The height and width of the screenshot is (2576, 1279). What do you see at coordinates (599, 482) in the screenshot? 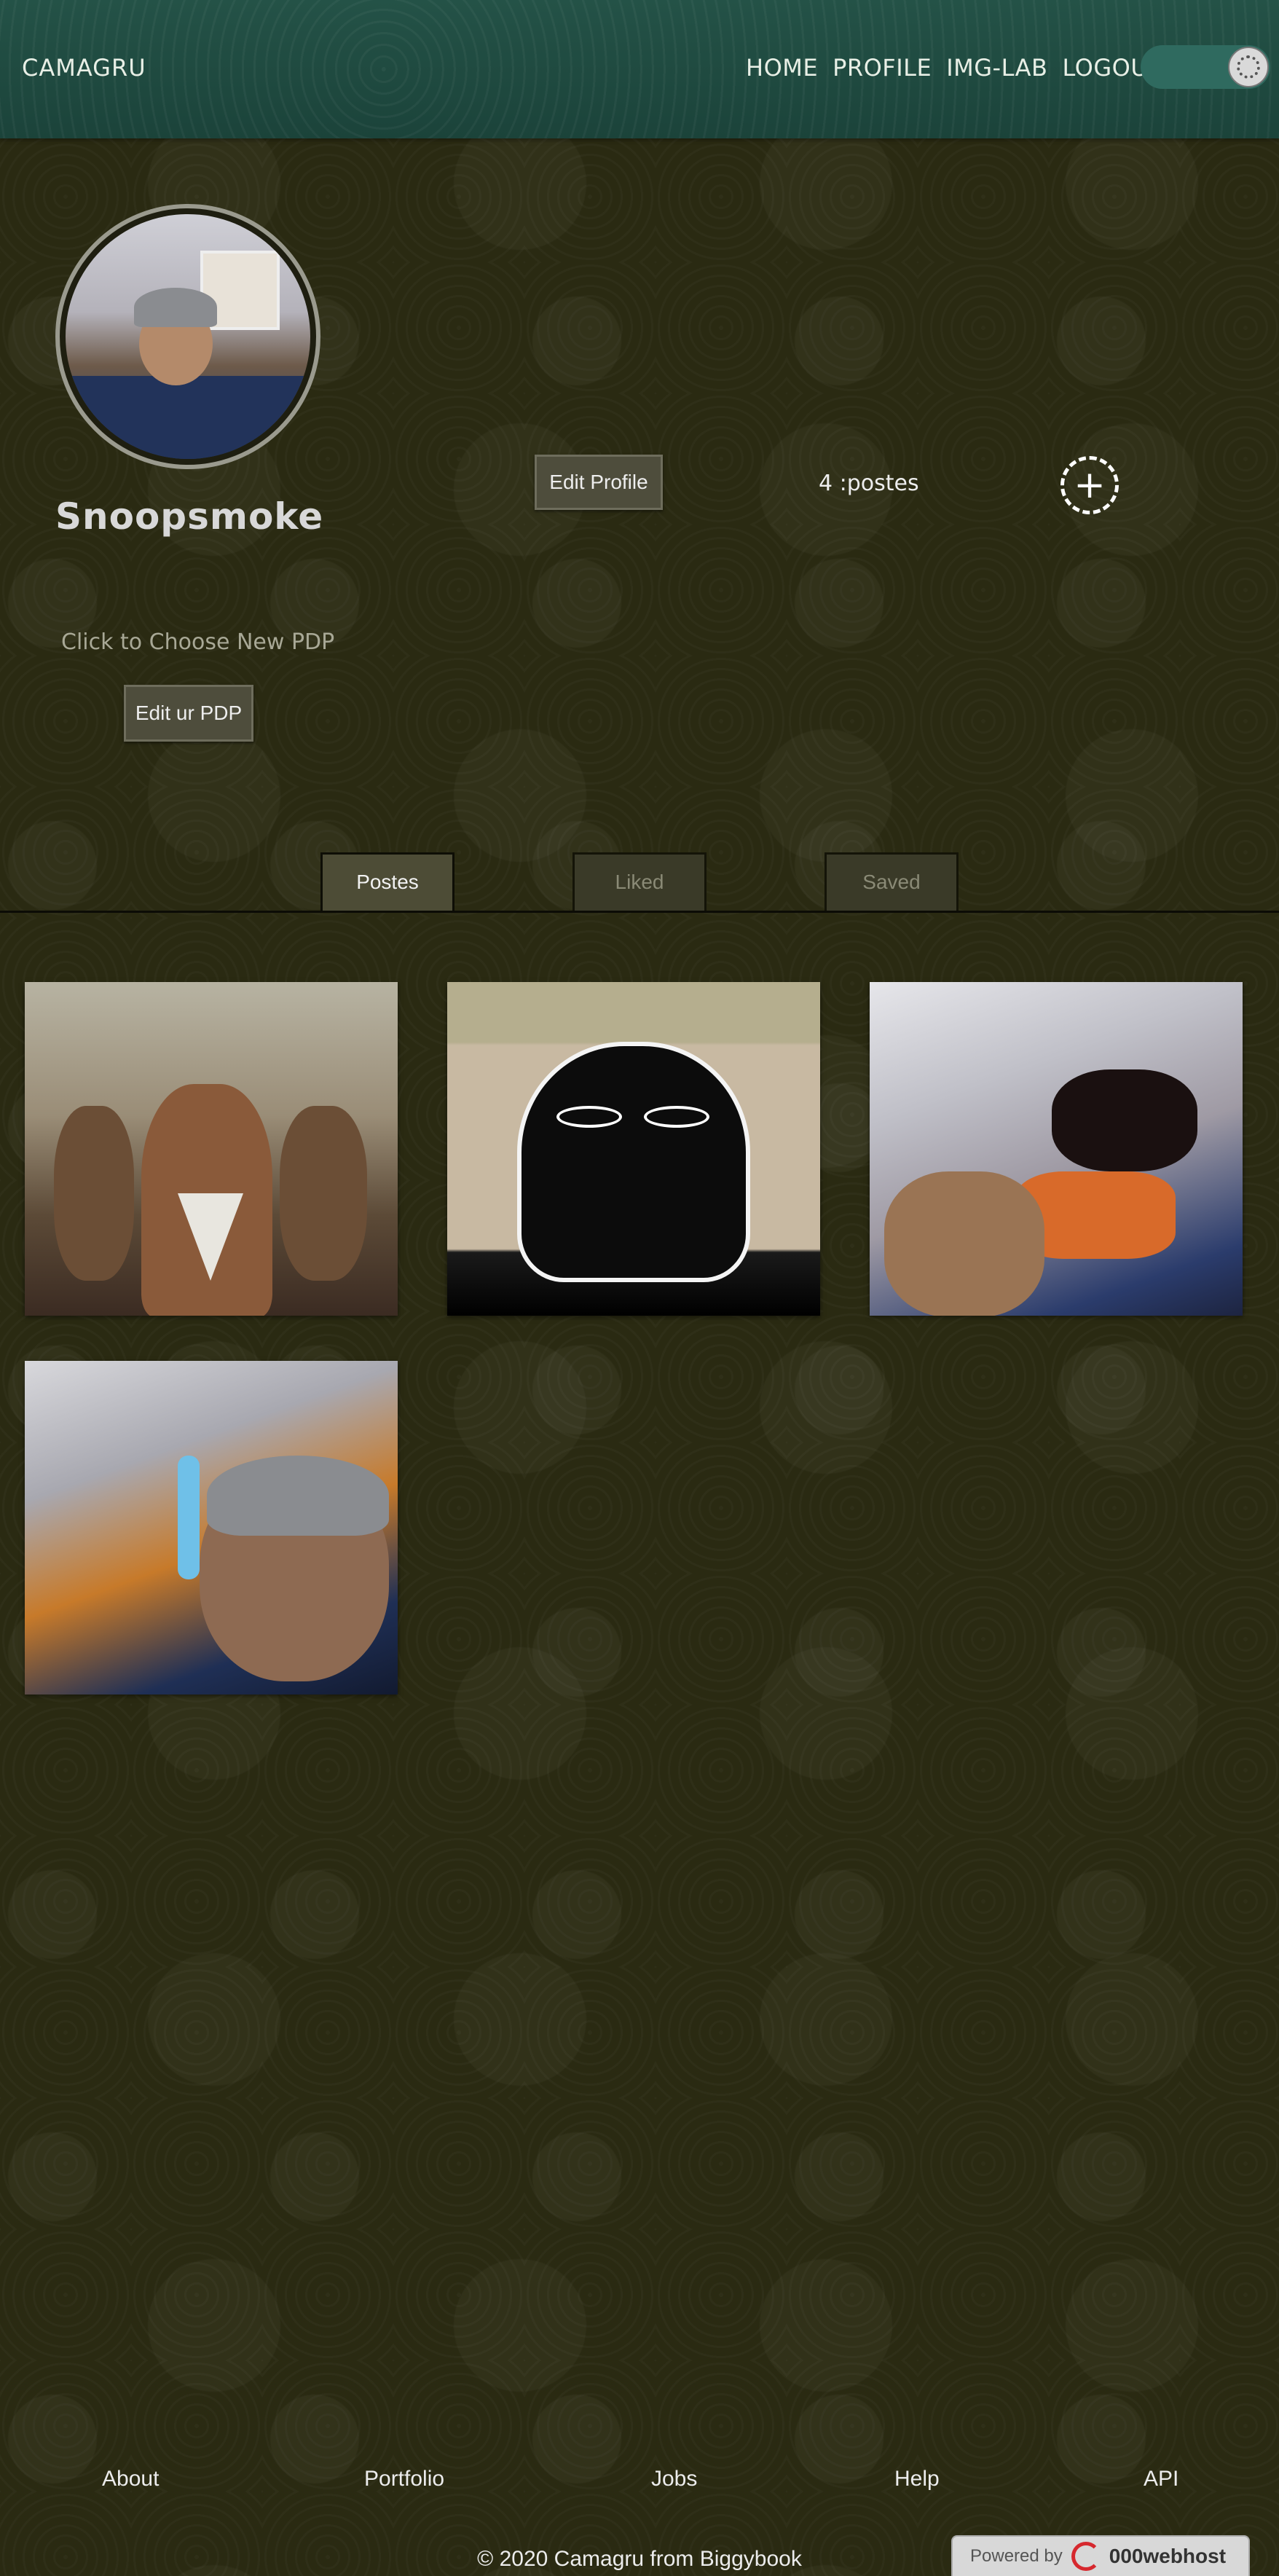
I see `edit-profile-button: Edit Profile` at bounding box center [599, 482].